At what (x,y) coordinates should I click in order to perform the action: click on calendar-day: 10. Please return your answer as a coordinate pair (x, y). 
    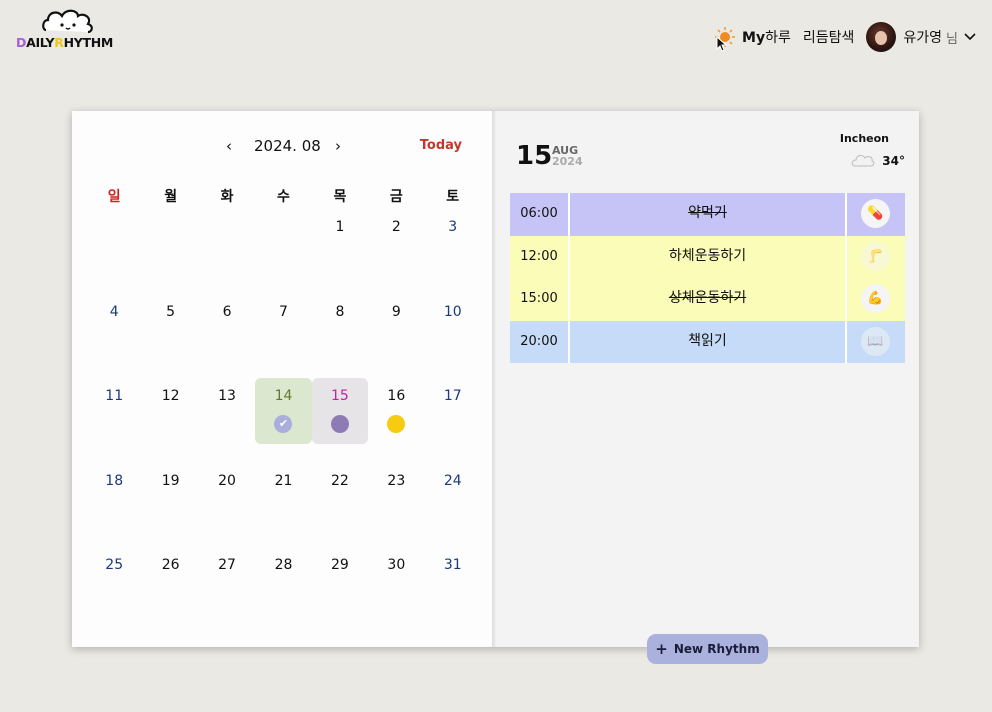
    Looking at the image, I should click on (453, 343).